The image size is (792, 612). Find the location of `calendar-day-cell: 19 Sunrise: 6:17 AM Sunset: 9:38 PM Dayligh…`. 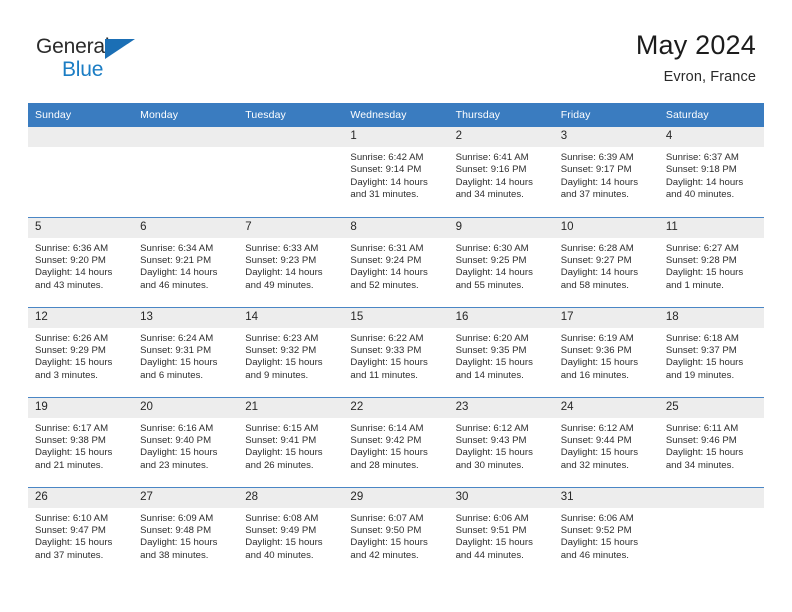

calendar-day-cell: 19 Sunrise: 6:17 AM Sunset: 9:38 PM Dayligh… is located at coordinates (81, 441).